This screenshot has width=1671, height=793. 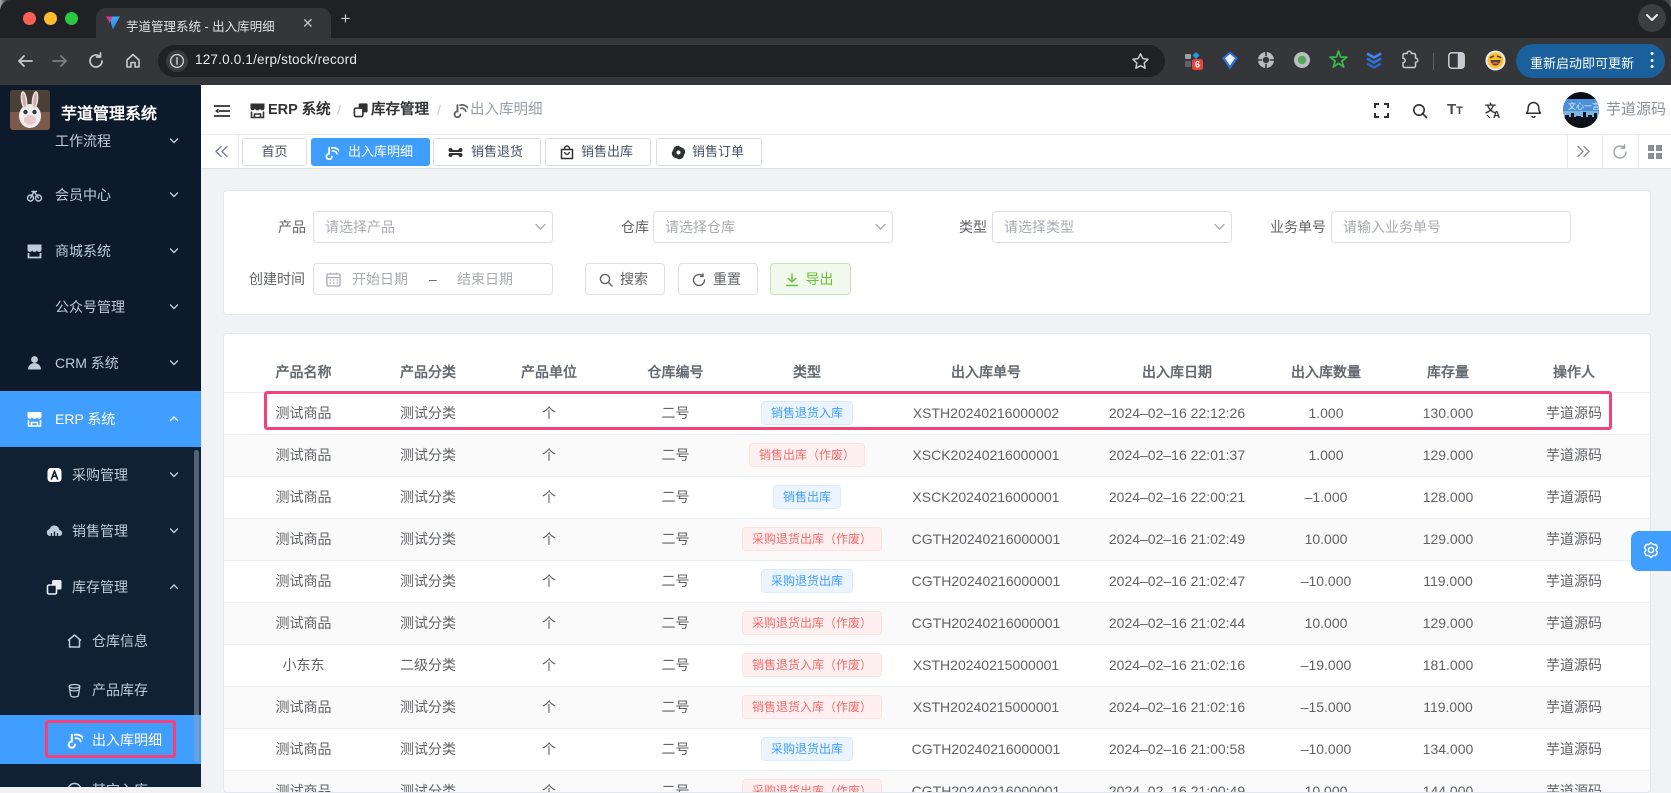 What do you see at coordinates (1583, 106) in the screenshot?
I see `svg-text: 文心一言` at bounding box center [1583, 106].